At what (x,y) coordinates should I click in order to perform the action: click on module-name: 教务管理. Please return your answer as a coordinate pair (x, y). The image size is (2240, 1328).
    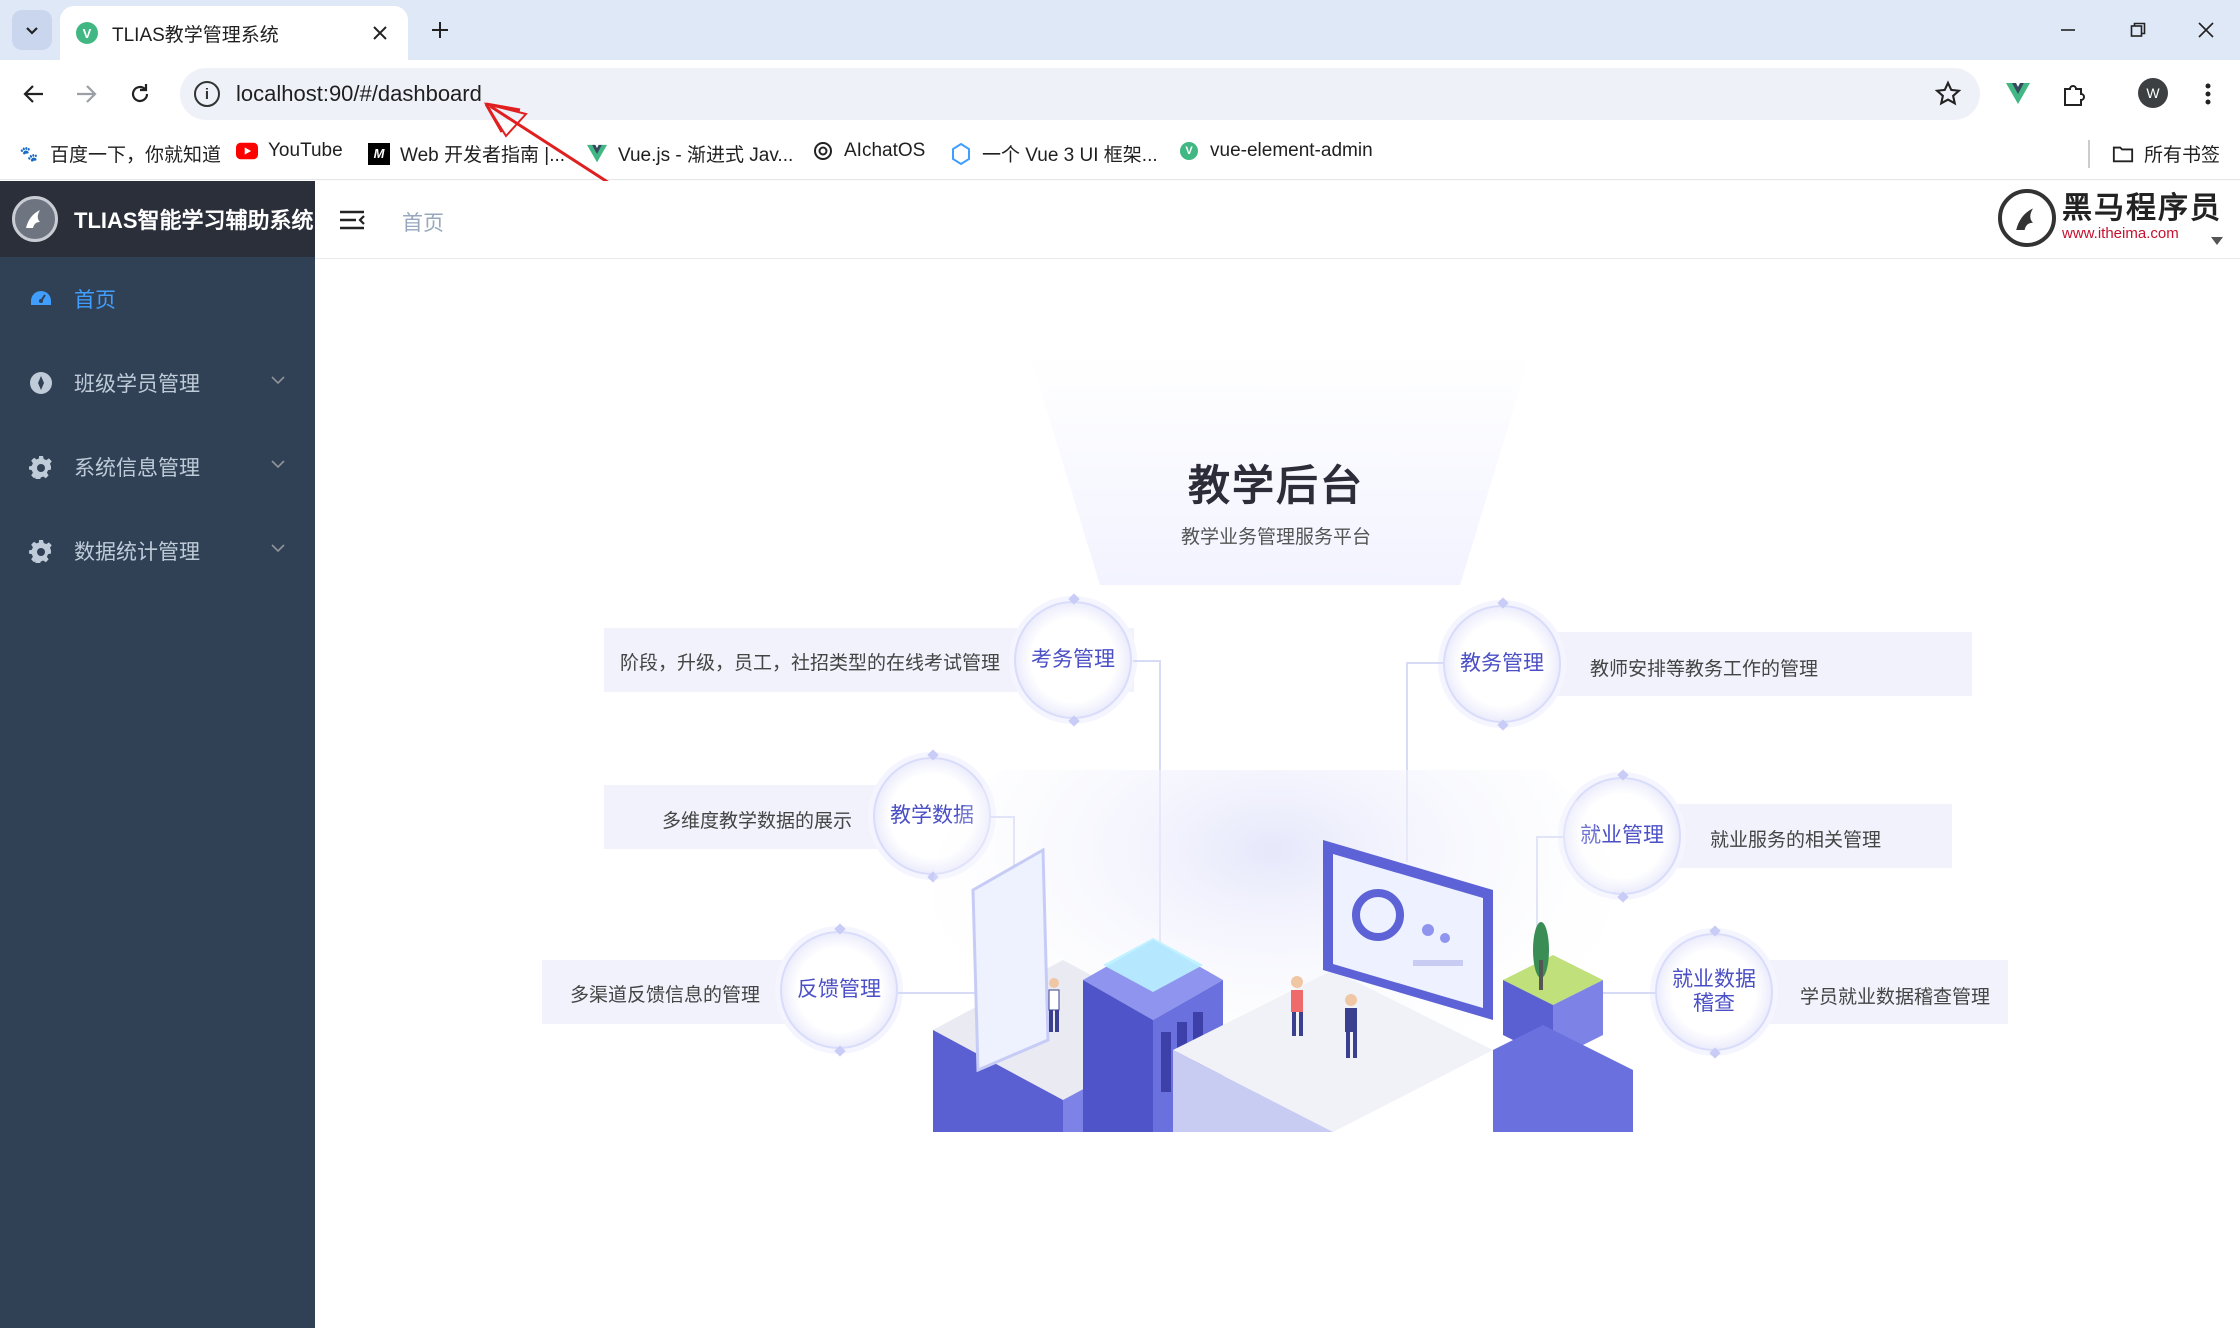
    Looking at the image, I should click on (1502, 663).